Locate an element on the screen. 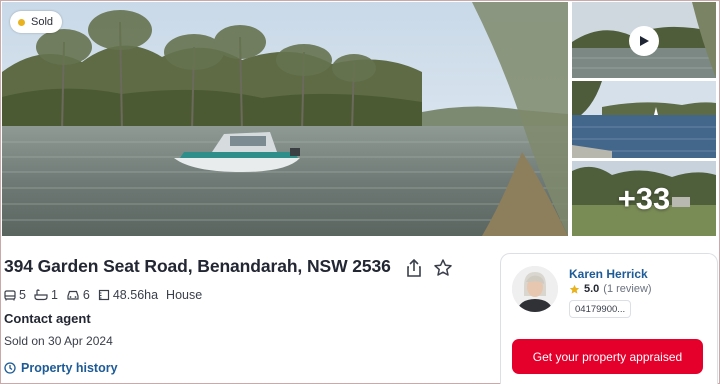 This screenshot has width=720, height=384. feature-bedrooms: 5 is located at coordinates (15, 295).